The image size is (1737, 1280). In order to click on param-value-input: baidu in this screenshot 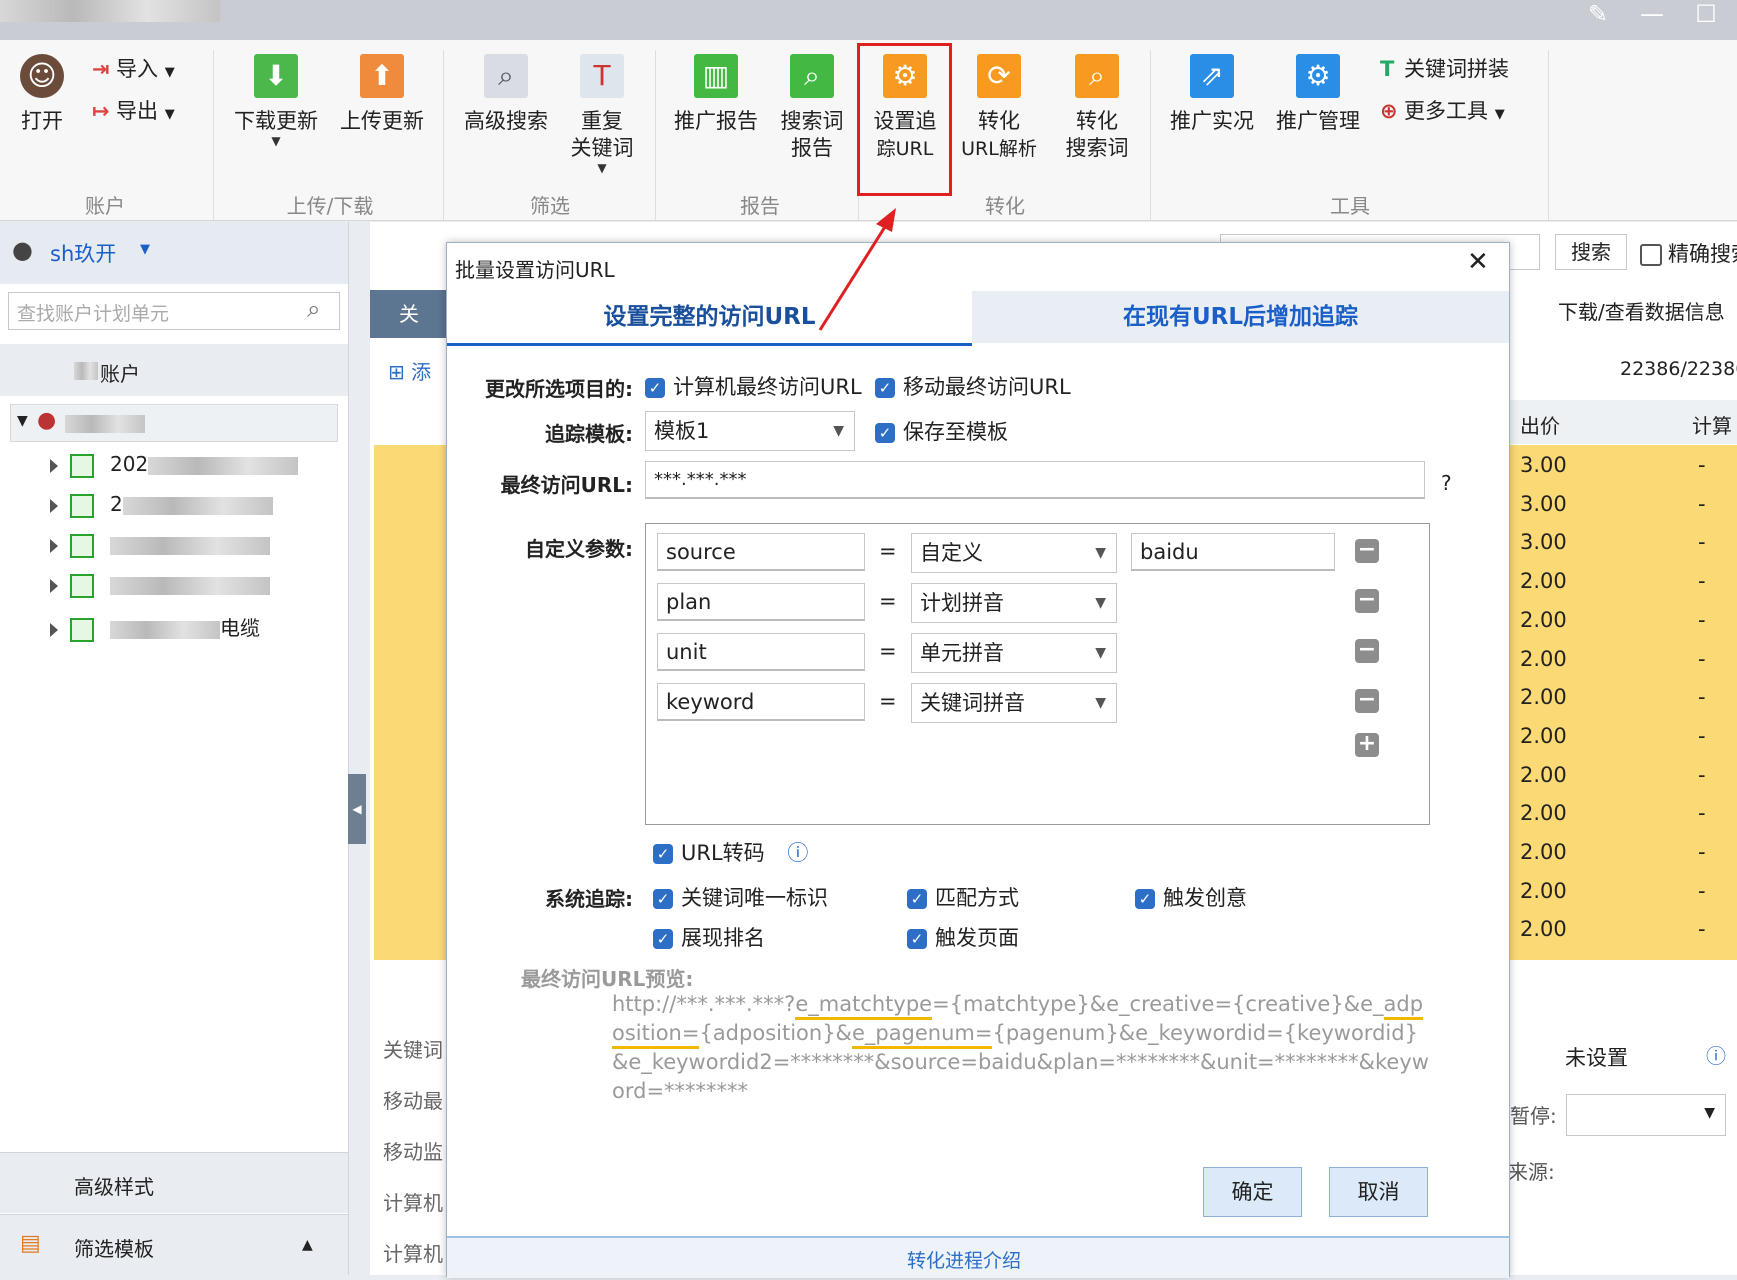, I will do `click(1233, 552)`.